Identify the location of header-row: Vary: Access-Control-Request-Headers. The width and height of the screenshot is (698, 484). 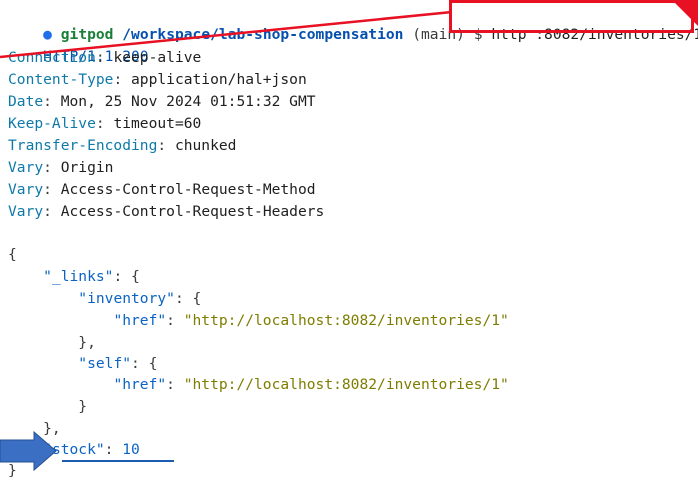
(166, 211).